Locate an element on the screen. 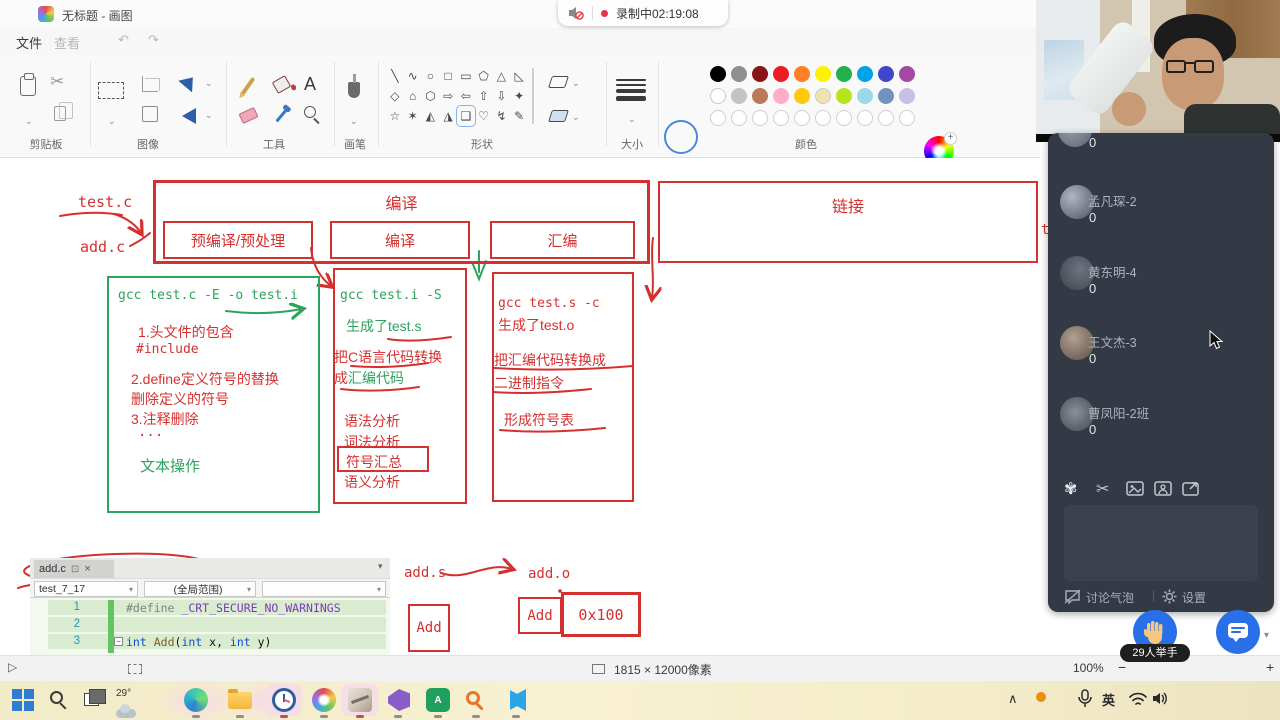  paste-icon is located at coordinates (28, 84).